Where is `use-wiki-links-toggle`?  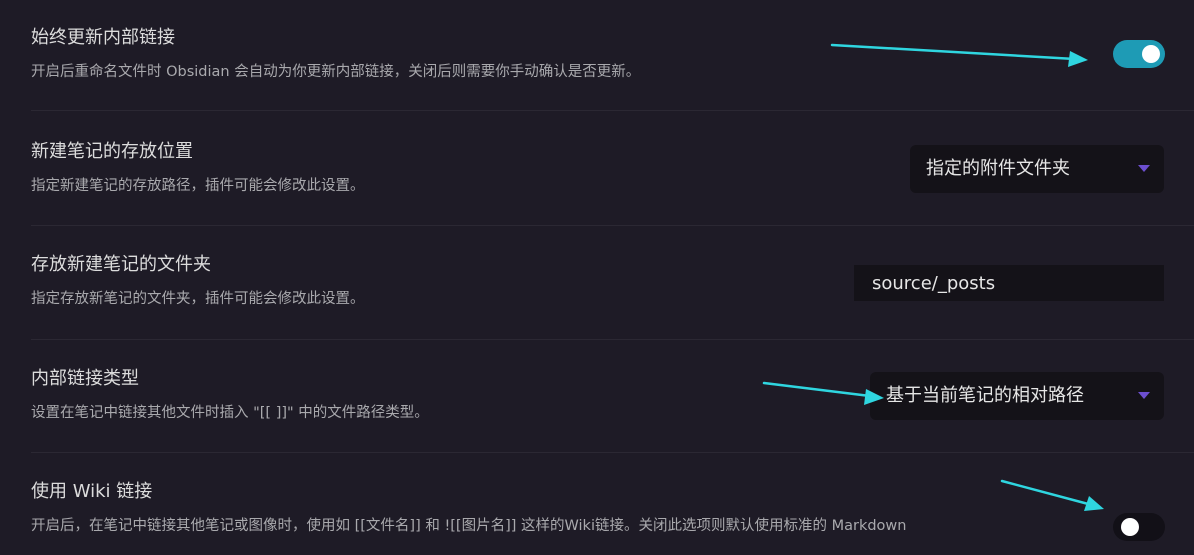 use-wiki-links-toggle is located at coordinates (1139, 527).